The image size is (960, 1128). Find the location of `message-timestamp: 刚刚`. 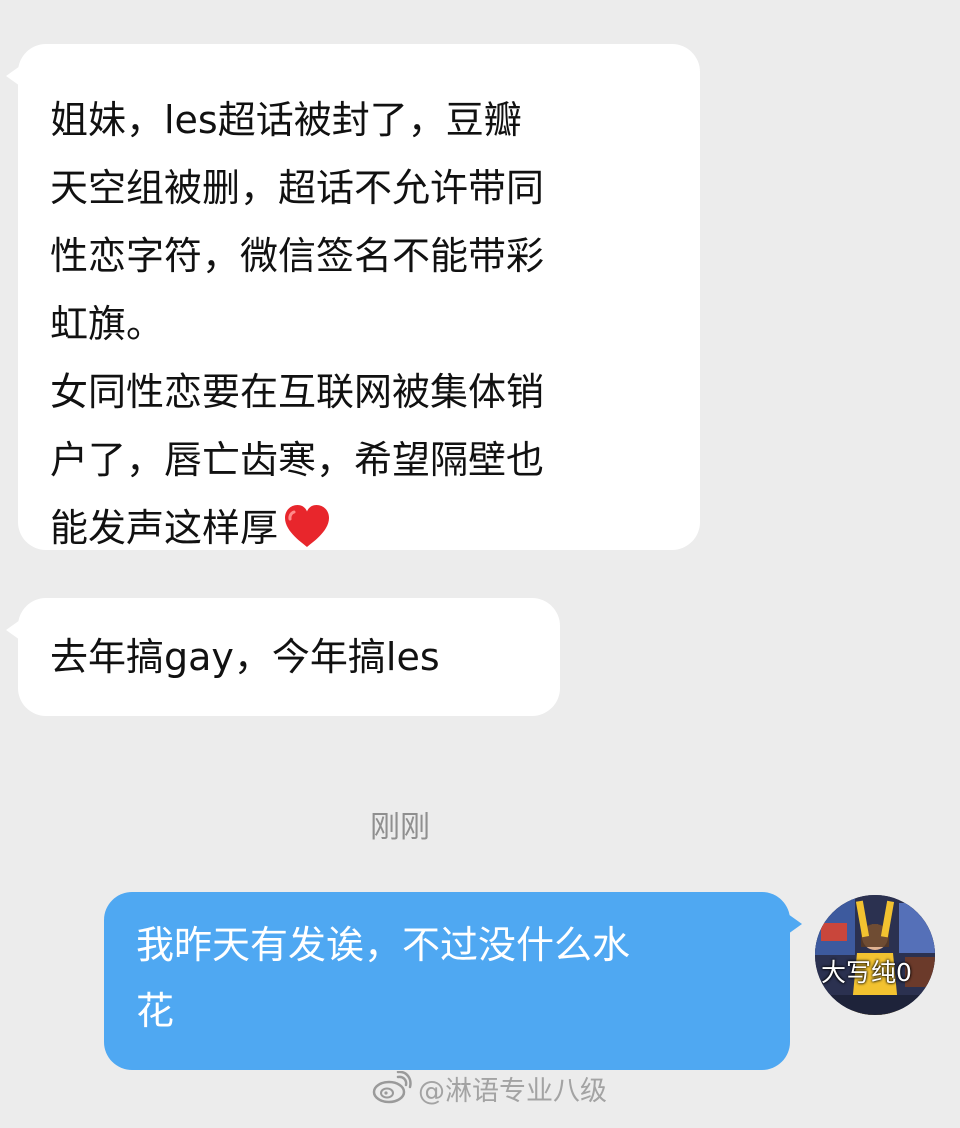

message-timestamp: 刚刚 is located at coordinates (400, 827).